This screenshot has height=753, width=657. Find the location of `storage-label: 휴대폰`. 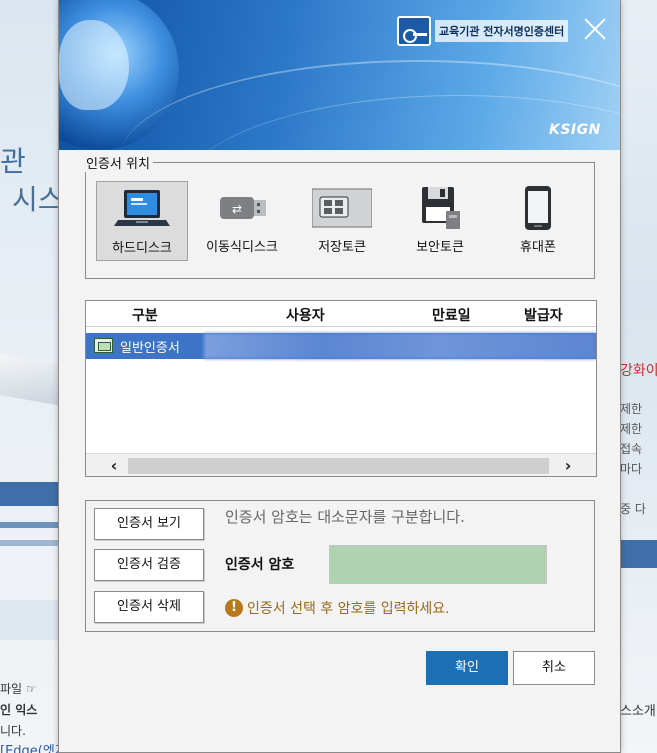

storage-label: 휴대폰 is located at coordinates (538, 247).